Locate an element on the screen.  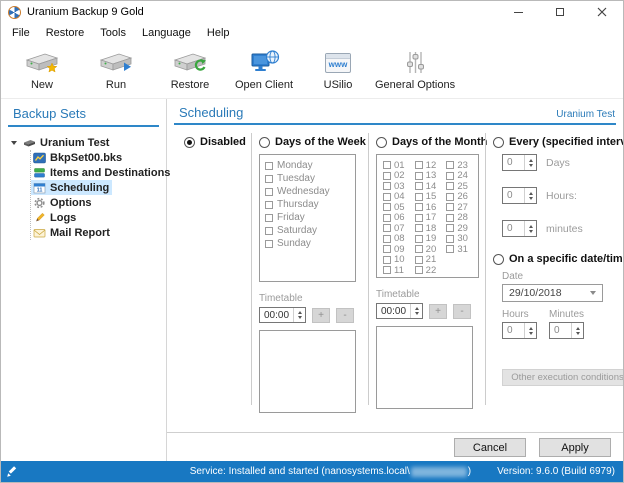
monthday-checkbox: 02 is located at coordinates (397, 176).